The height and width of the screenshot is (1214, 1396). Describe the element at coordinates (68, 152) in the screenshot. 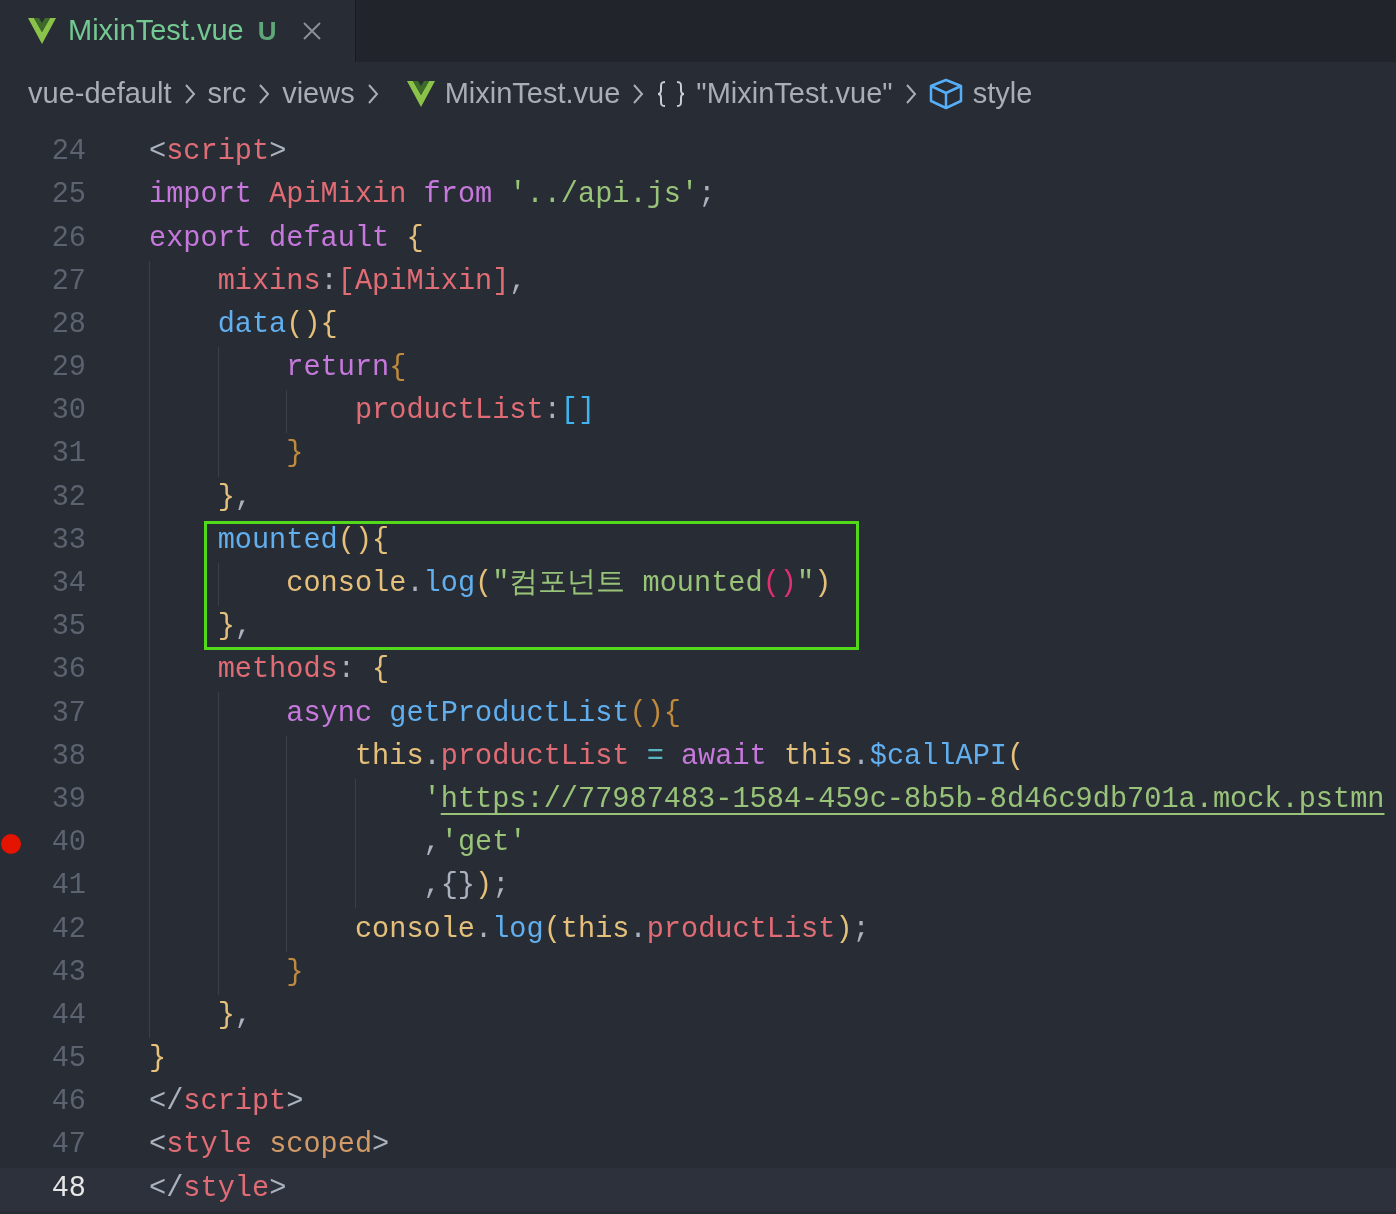

I see `line-number: 24` at that location.